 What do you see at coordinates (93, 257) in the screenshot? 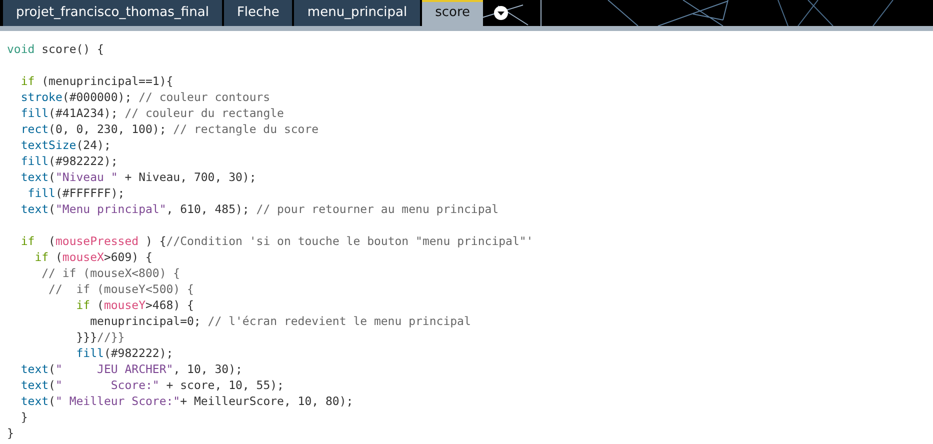
I see `code-line: if (mouseX>609) {` at bounding box center [93, 257].